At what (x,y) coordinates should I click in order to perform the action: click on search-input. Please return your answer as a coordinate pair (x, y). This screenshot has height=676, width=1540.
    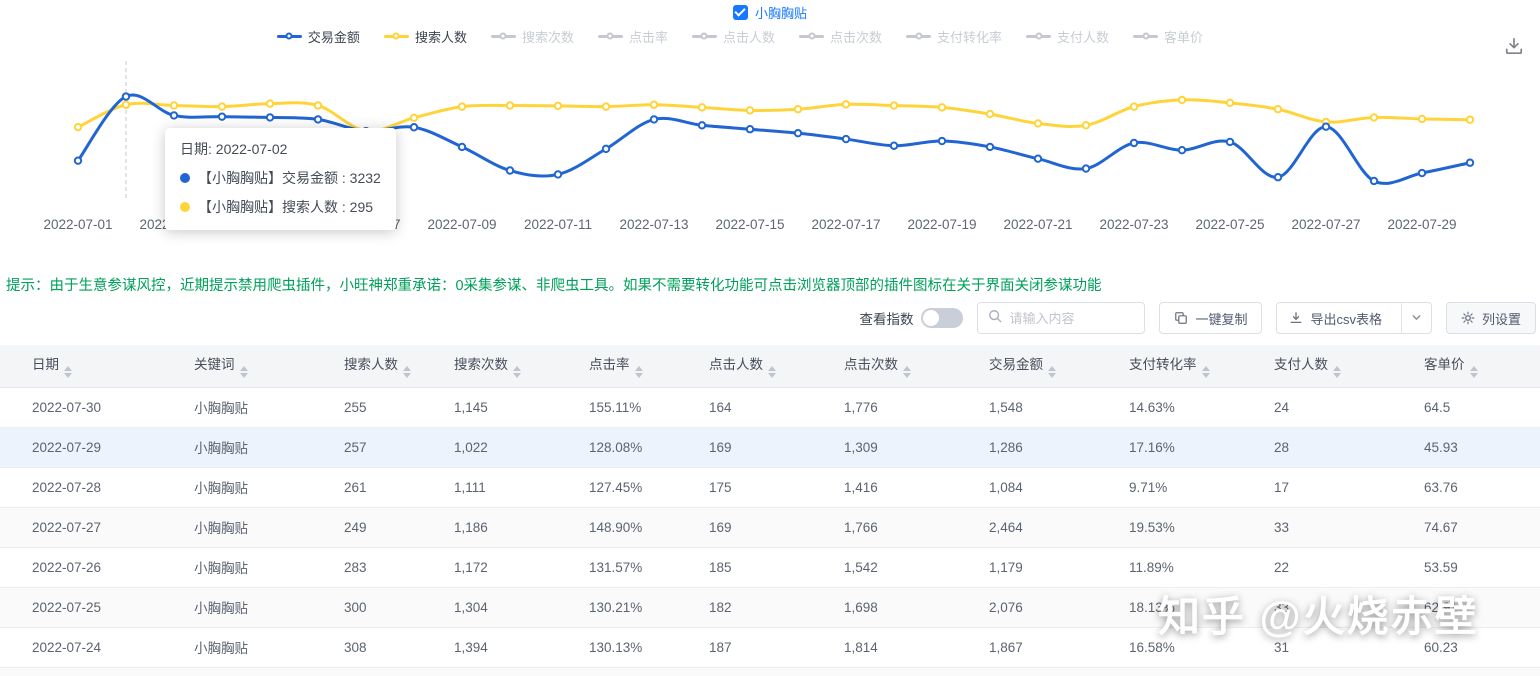
    Looking at the image, I should click on (1069, 318).